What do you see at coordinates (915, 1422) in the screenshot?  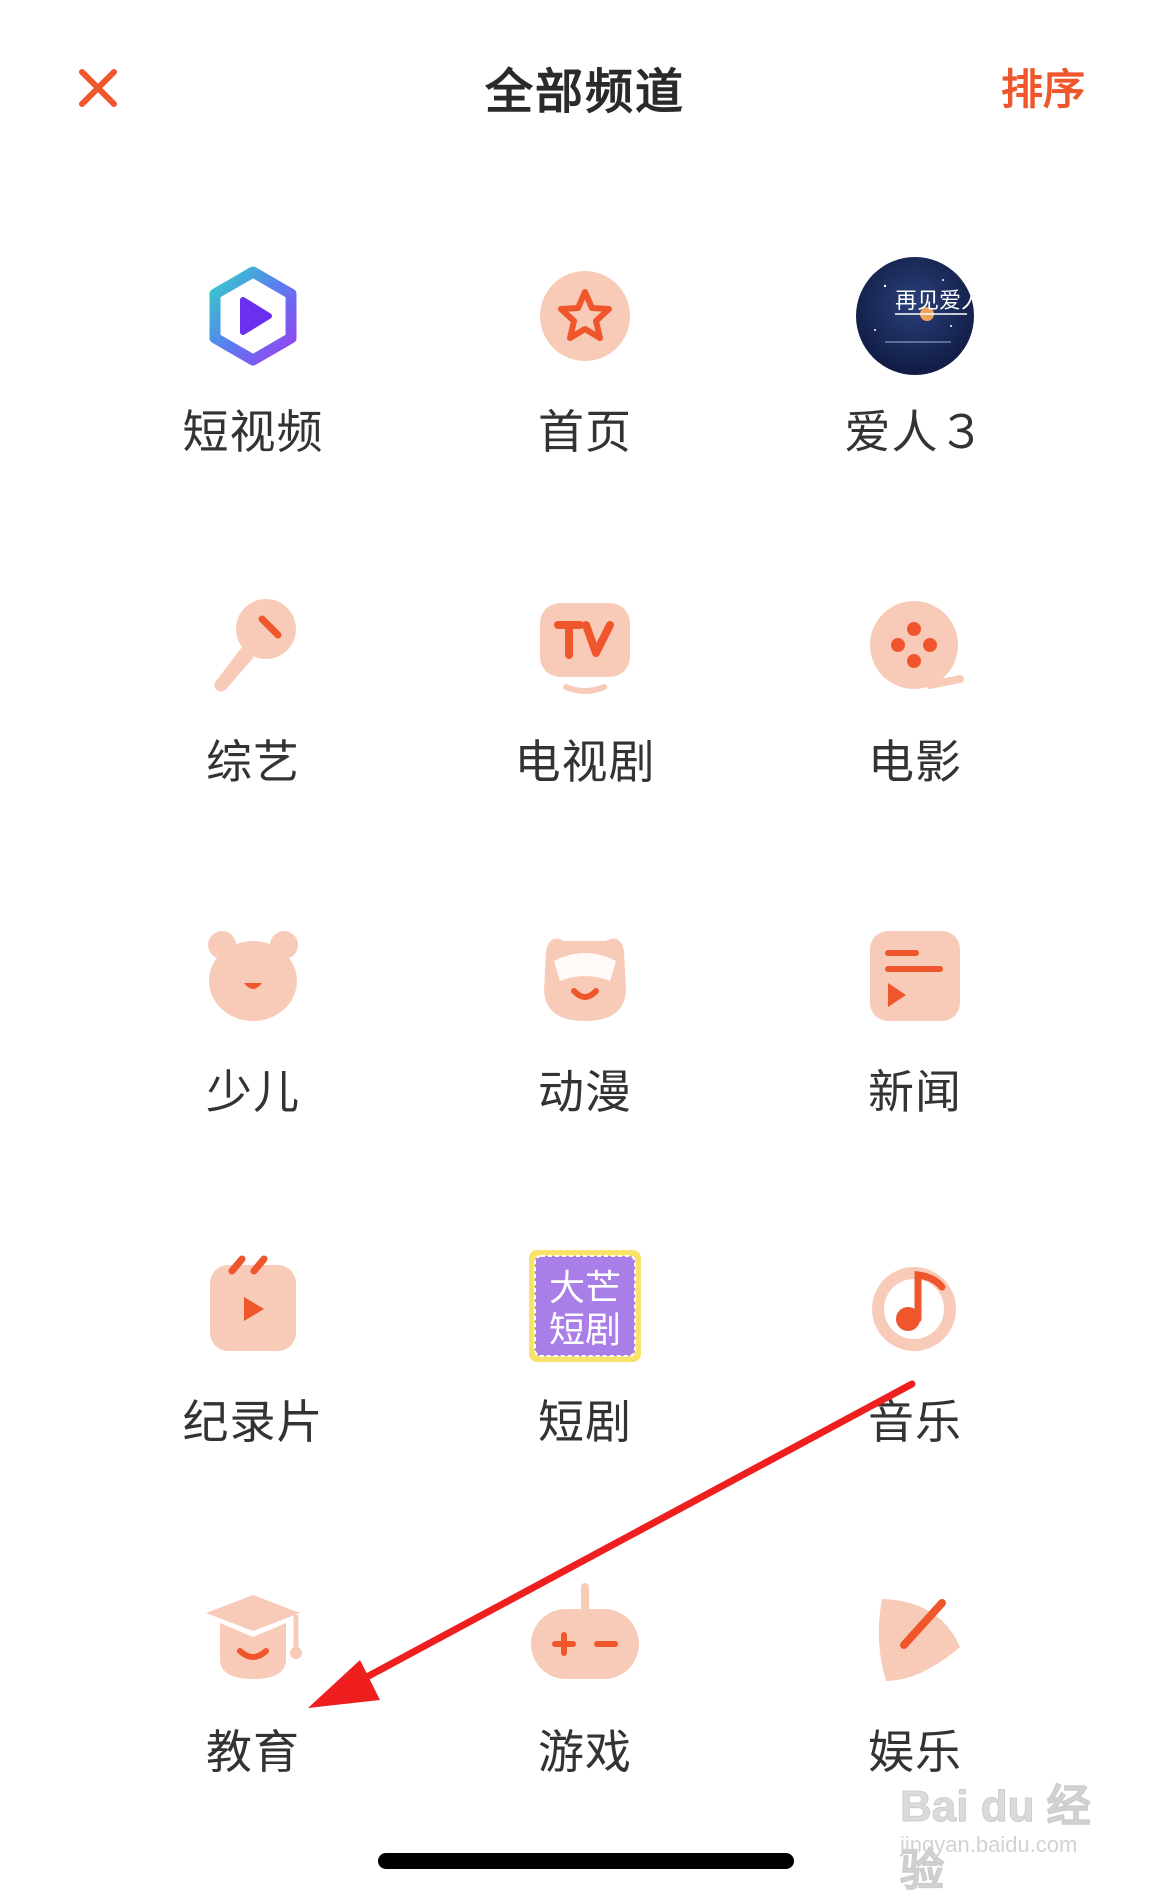 I see `channel-label: 音乐` at bounding box center [915, 1422].